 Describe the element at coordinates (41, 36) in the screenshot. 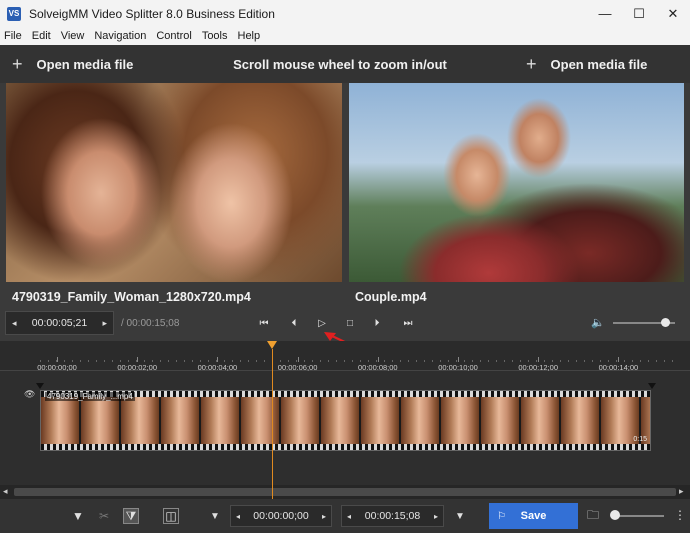

I see `menu-edit: Edit` at that location.